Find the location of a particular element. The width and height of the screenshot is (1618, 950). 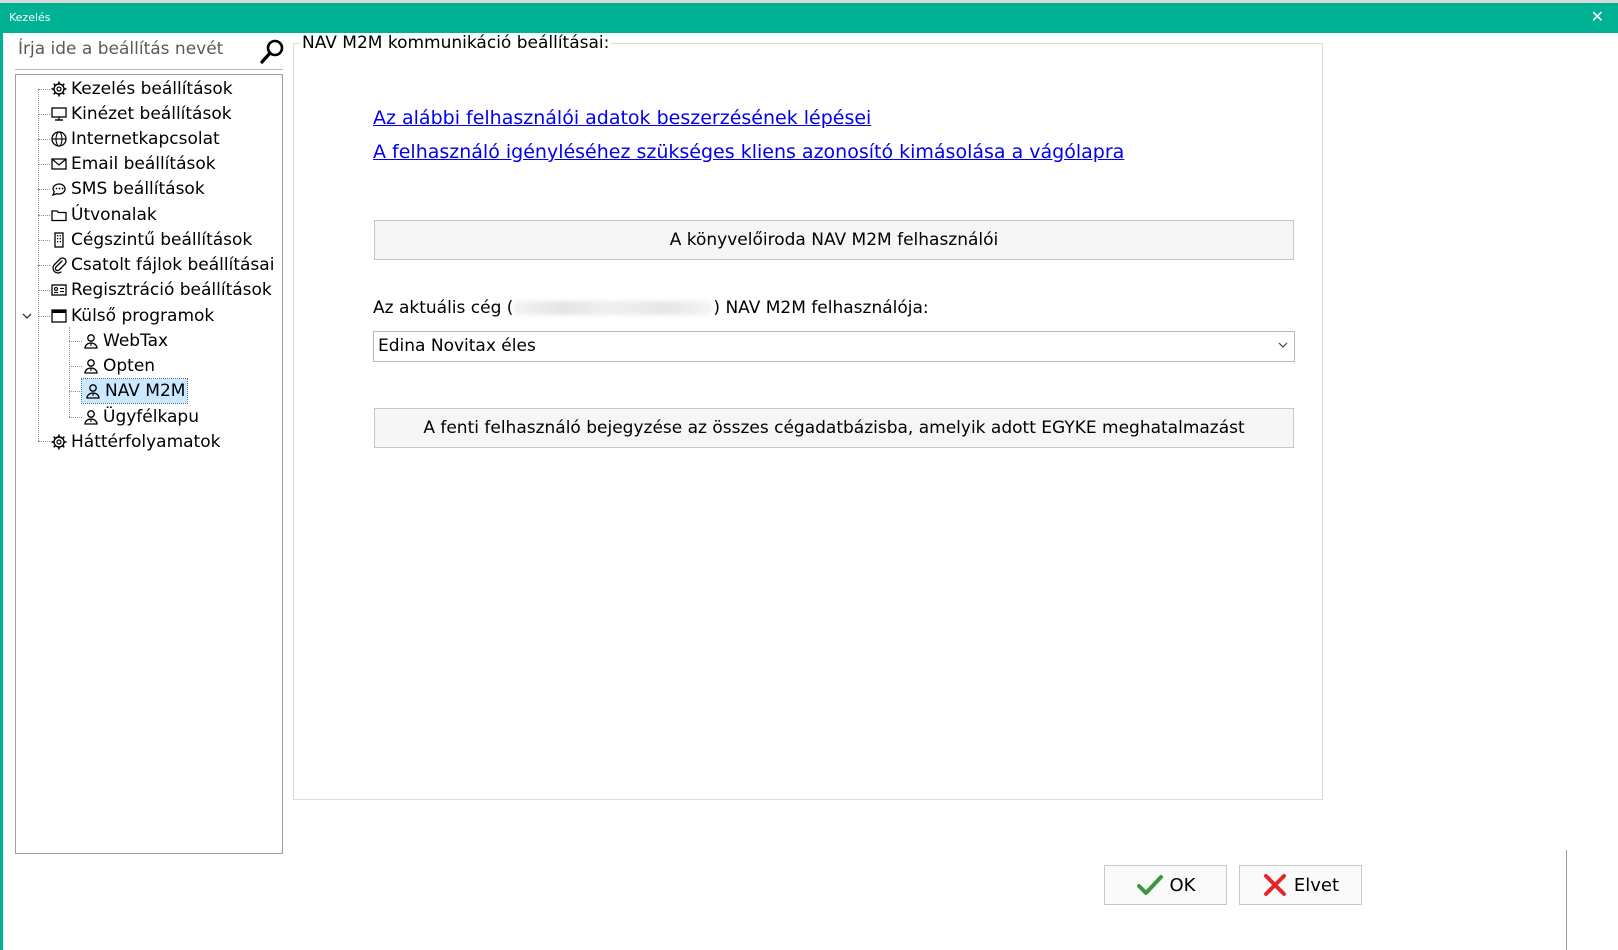

tree-item-label: Ügyfélkapu is located at coordinates (151, 417).